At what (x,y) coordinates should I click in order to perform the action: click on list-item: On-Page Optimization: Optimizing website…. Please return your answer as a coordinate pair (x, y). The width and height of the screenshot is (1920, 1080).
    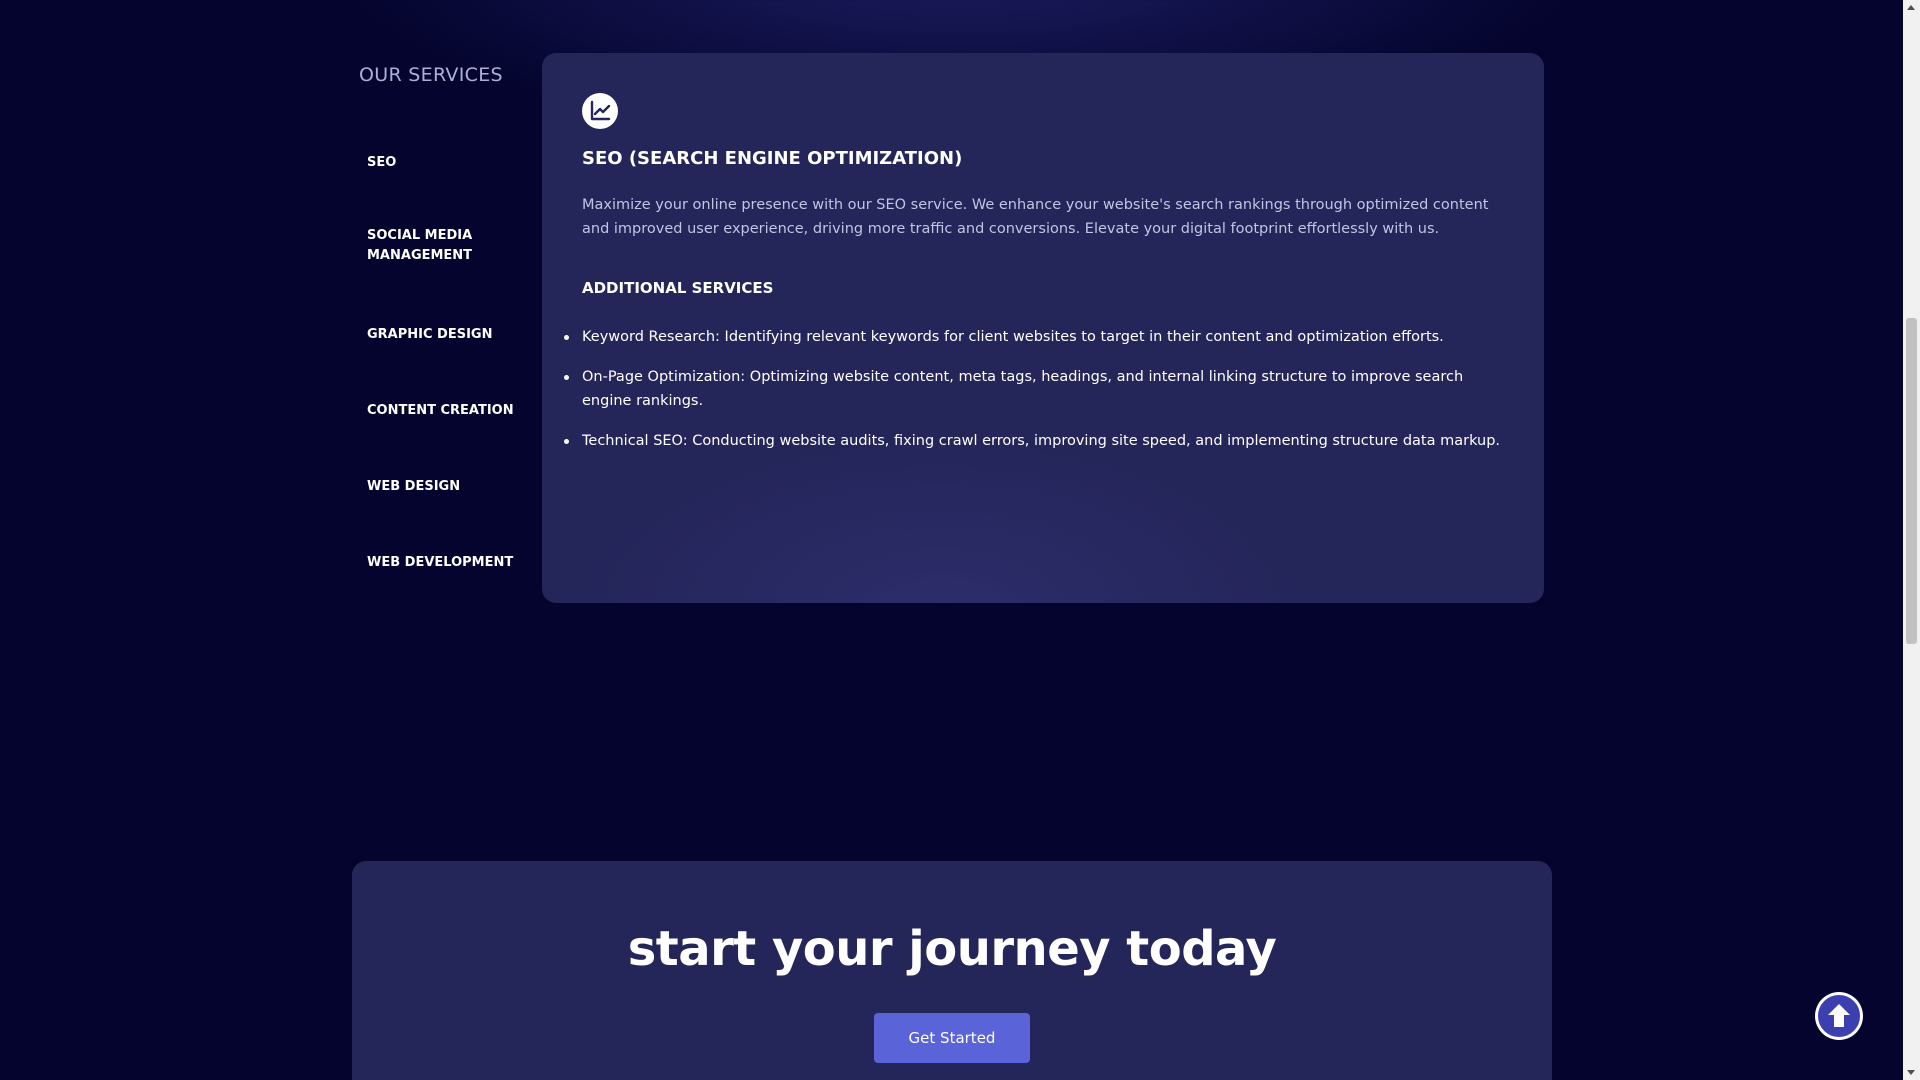
    Looking at the image, I should click on (1033, 389).